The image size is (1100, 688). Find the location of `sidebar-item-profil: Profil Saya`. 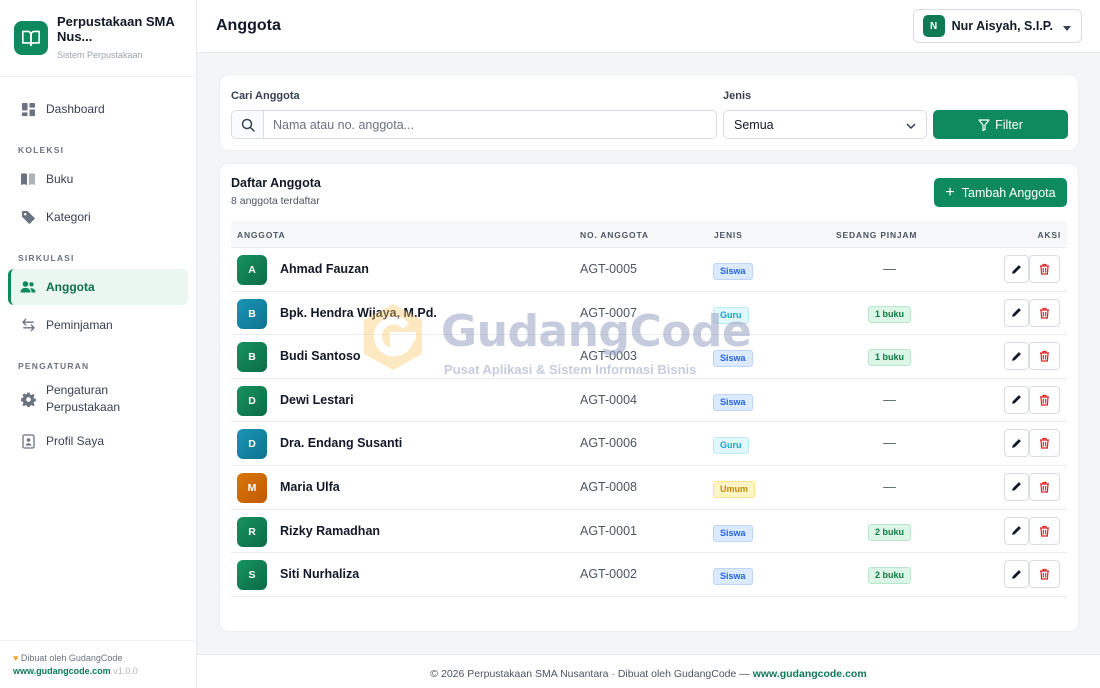

sidebar-item-profil: Profil Saya is located at coordinates (98, 441).